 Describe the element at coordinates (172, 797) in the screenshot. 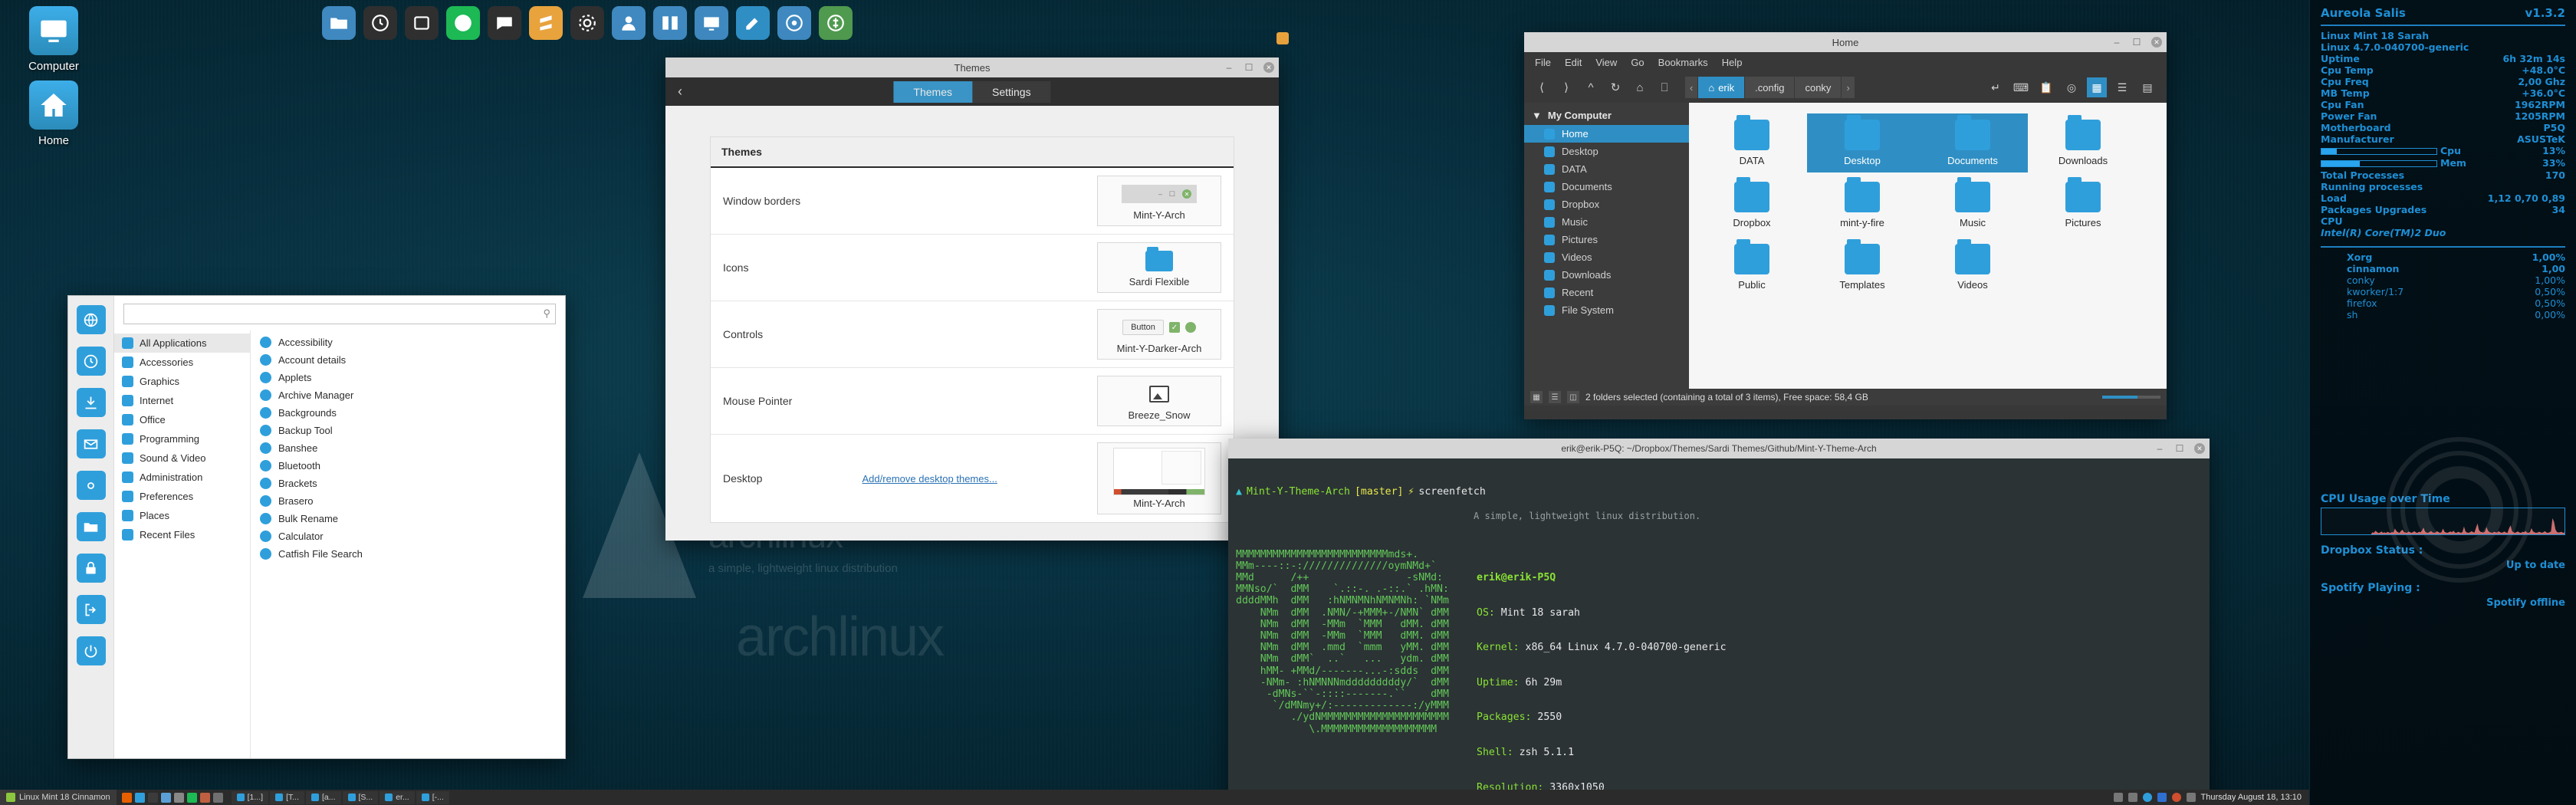

I see `taskbar-quicklaunch` at that location.